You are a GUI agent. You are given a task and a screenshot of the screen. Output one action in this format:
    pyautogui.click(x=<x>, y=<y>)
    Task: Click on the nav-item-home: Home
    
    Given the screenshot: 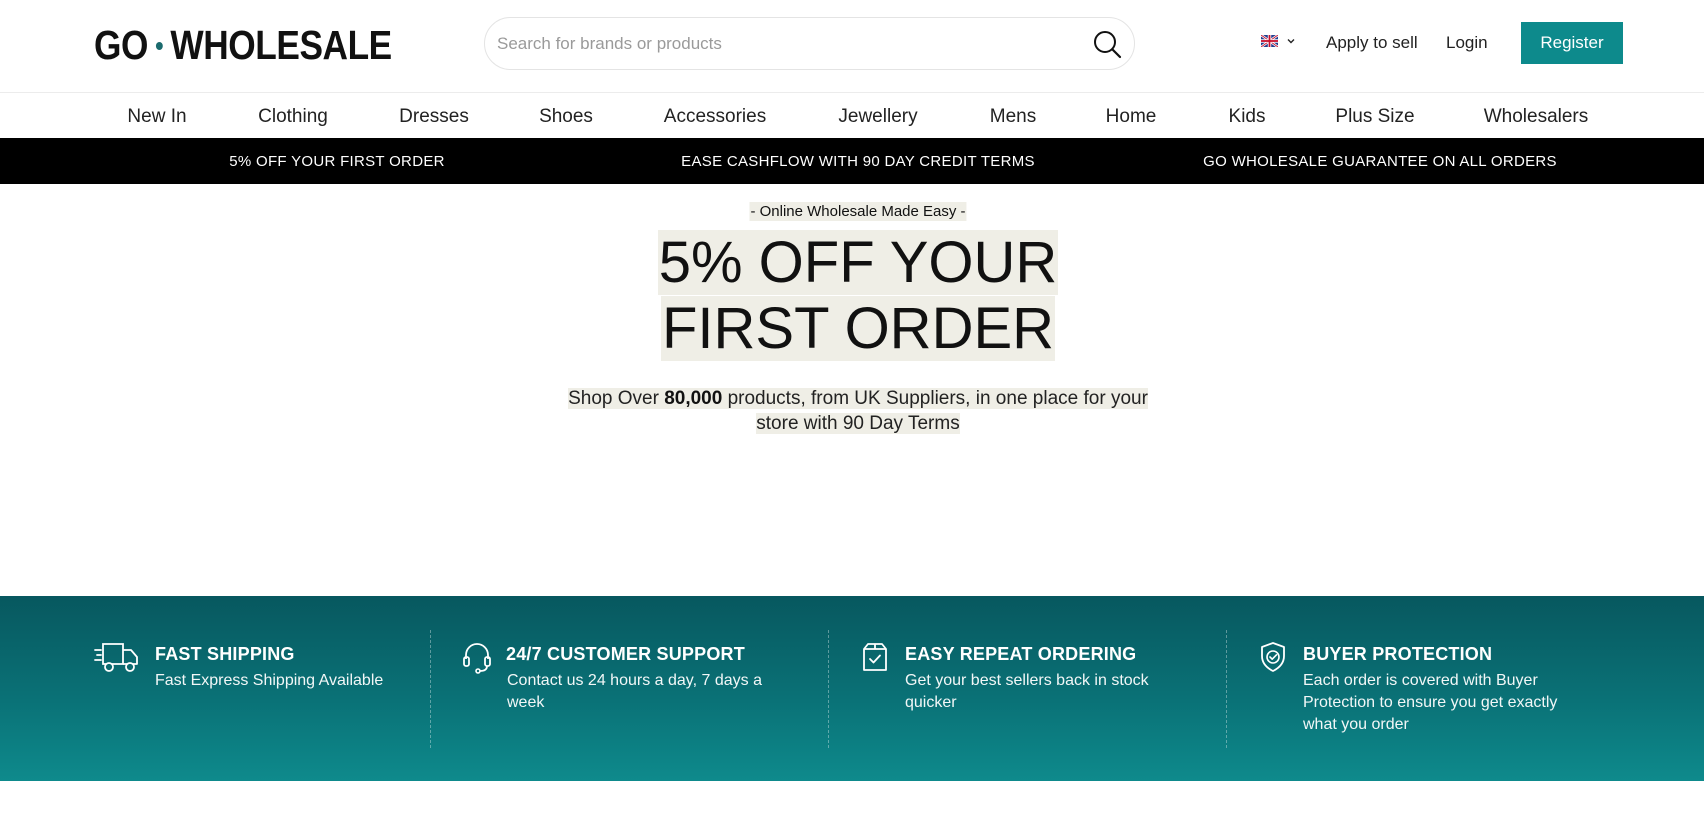 What is the action you would take?
    pyautogui.click(x=1131, y=117)
    